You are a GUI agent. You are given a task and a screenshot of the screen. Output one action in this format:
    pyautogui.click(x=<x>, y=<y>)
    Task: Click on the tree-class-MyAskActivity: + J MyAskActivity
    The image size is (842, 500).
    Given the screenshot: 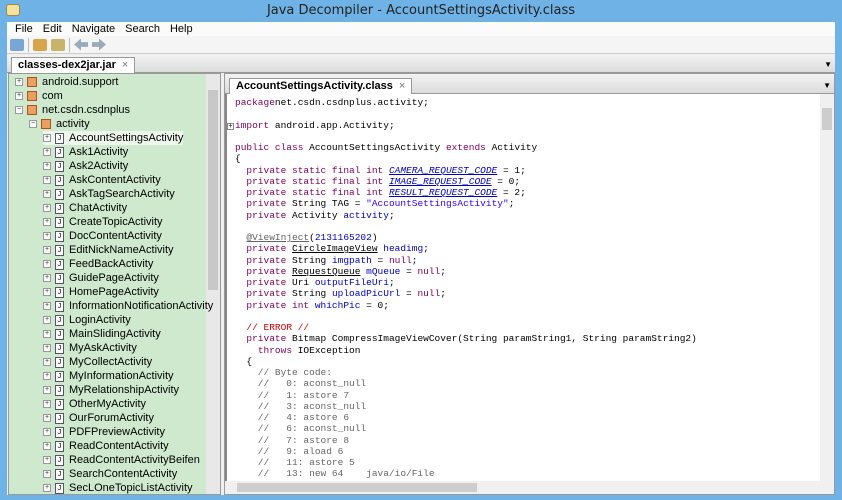 What is the action you would take?
    pyautogui.click(x=90, y=348)
    